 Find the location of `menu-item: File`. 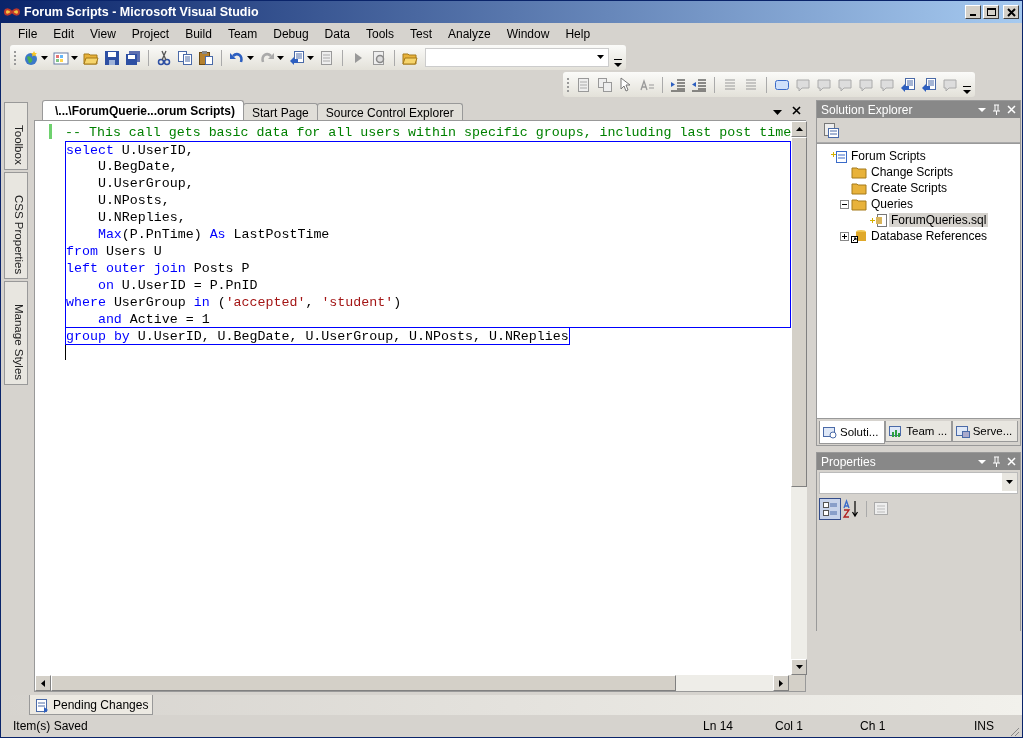

menu-item: File is located at coordinates (28, 34).